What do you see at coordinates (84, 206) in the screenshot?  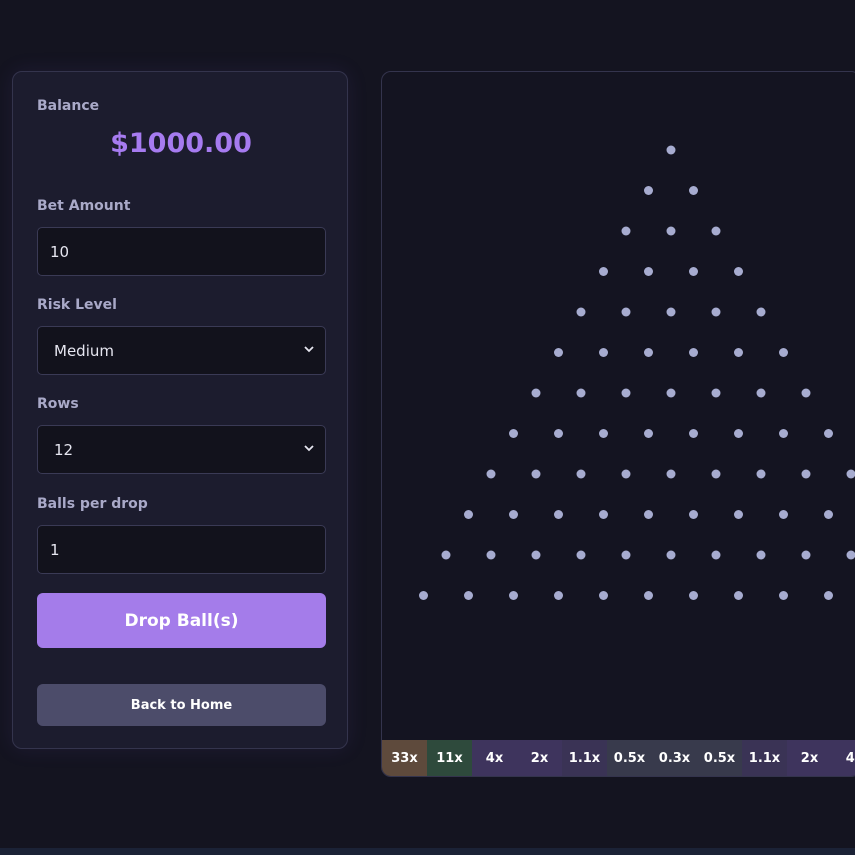 I see `bet-amount-label: Bet Amount` at bounding box center [84, 206].